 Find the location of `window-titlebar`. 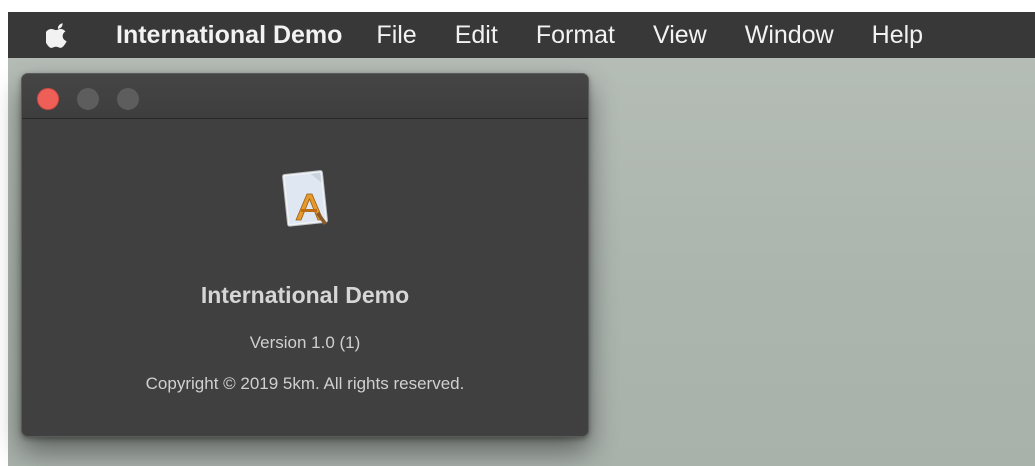

window-titlebar is located at coordinates (305, 96).